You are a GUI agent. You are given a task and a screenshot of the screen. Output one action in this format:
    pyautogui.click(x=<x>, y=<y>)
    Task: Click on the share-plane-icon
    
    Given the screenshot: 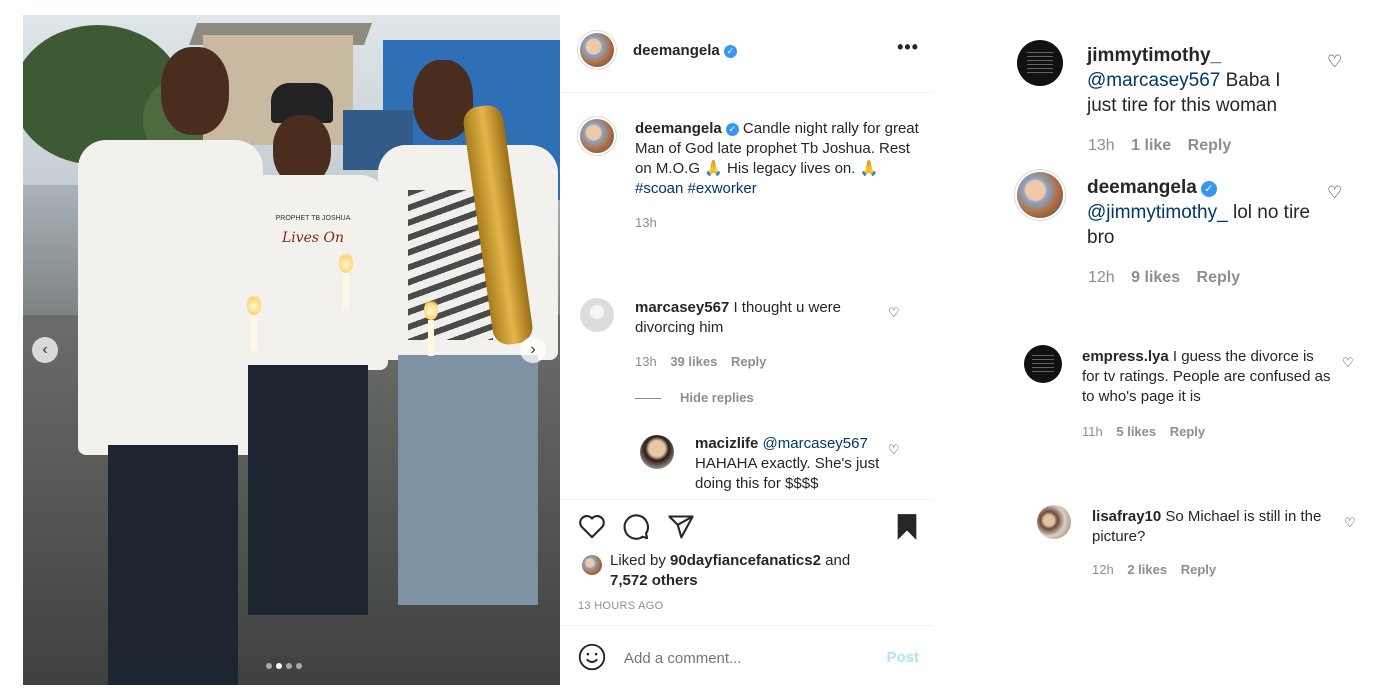 What is the action you would take?
    pyautogui.click(x=681, y=527)
    